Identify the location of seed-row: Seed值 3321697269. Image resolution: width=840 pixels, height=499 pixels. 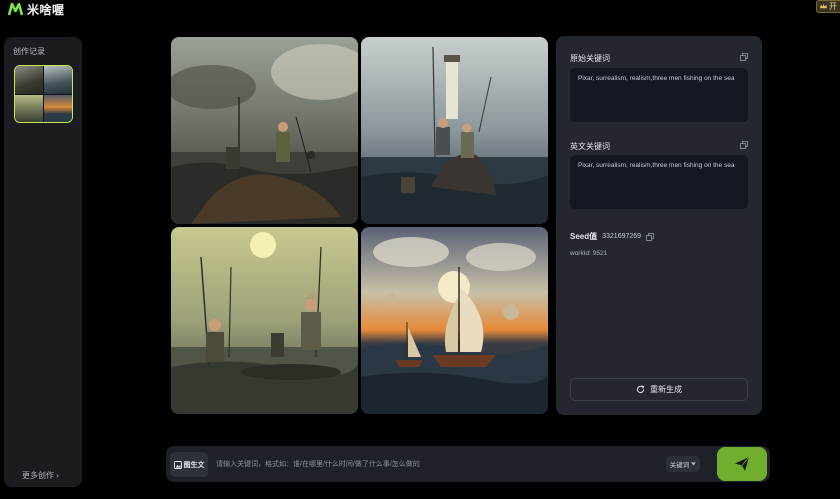
(612, 236).